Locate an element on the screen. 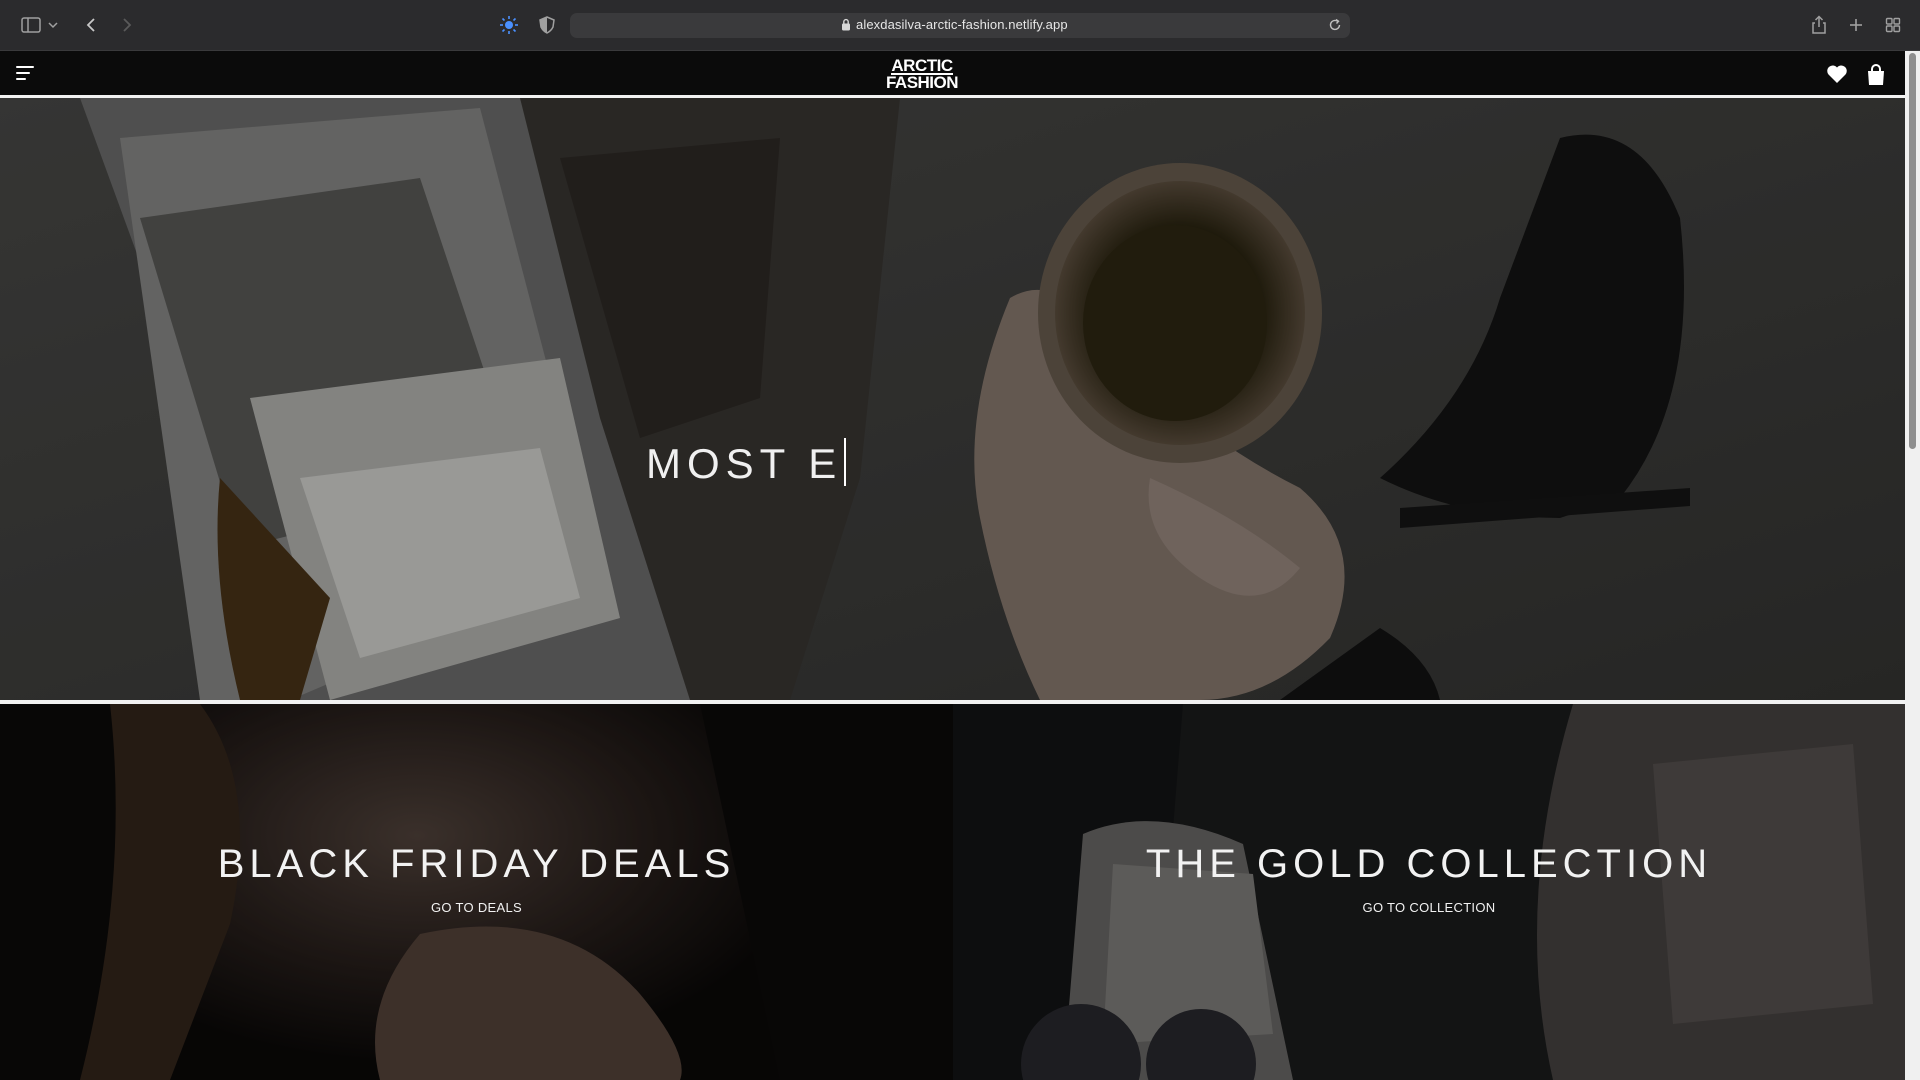 This screenshot has width=1920, height=1080. promo-title: BLACK FRIDAY DEALS is located at coordinates (476, 864).